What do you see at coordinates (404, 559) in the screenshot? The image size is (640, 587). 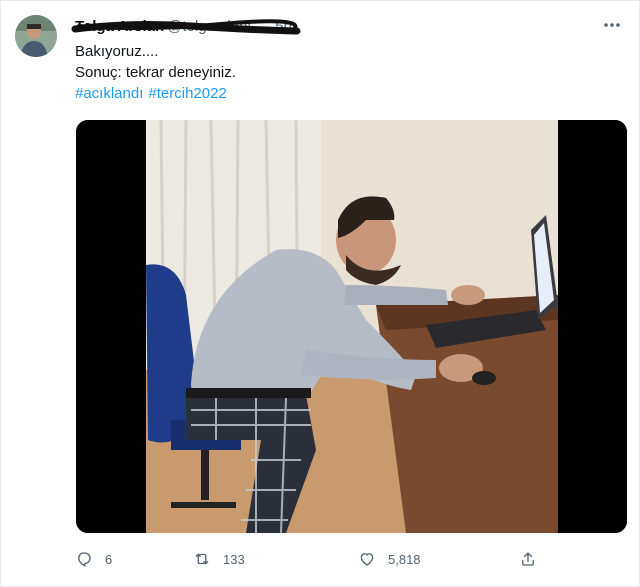 I see `like-count: 5,818` at bounding box center [404, 559].